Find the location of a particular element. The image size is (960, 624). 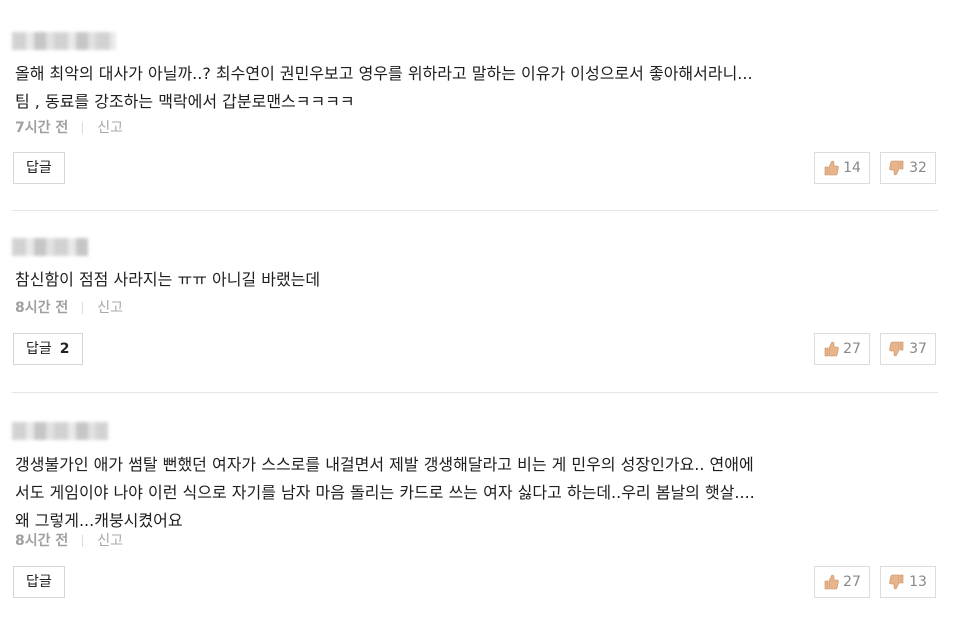

comment-text: 참신함이 점점 사라지는 ㅠㅠ 아니길 바랬는데 is located at coordinates (168, 279).